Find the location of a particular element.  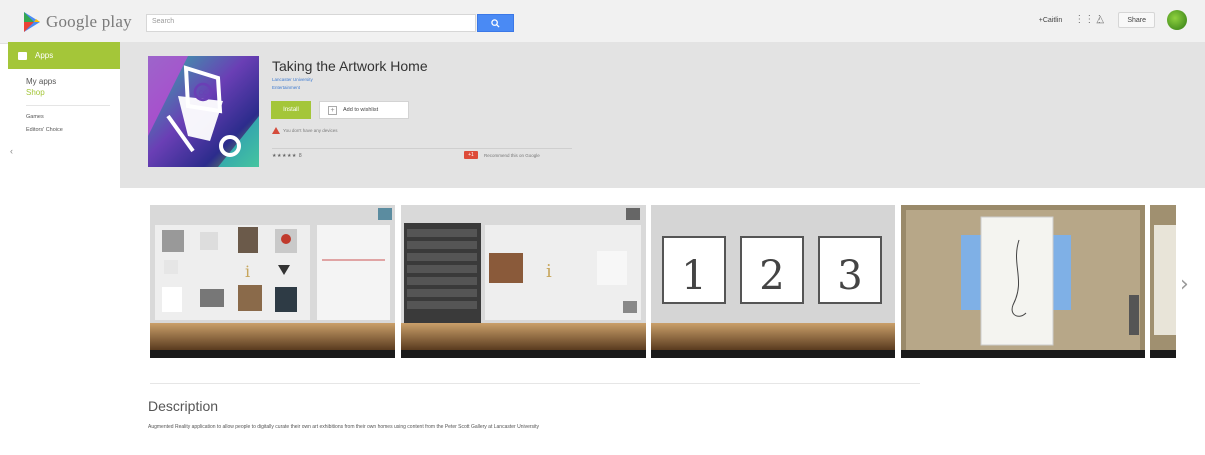

sidebar-item-shop: Shop is located at coordinates (64, 92).